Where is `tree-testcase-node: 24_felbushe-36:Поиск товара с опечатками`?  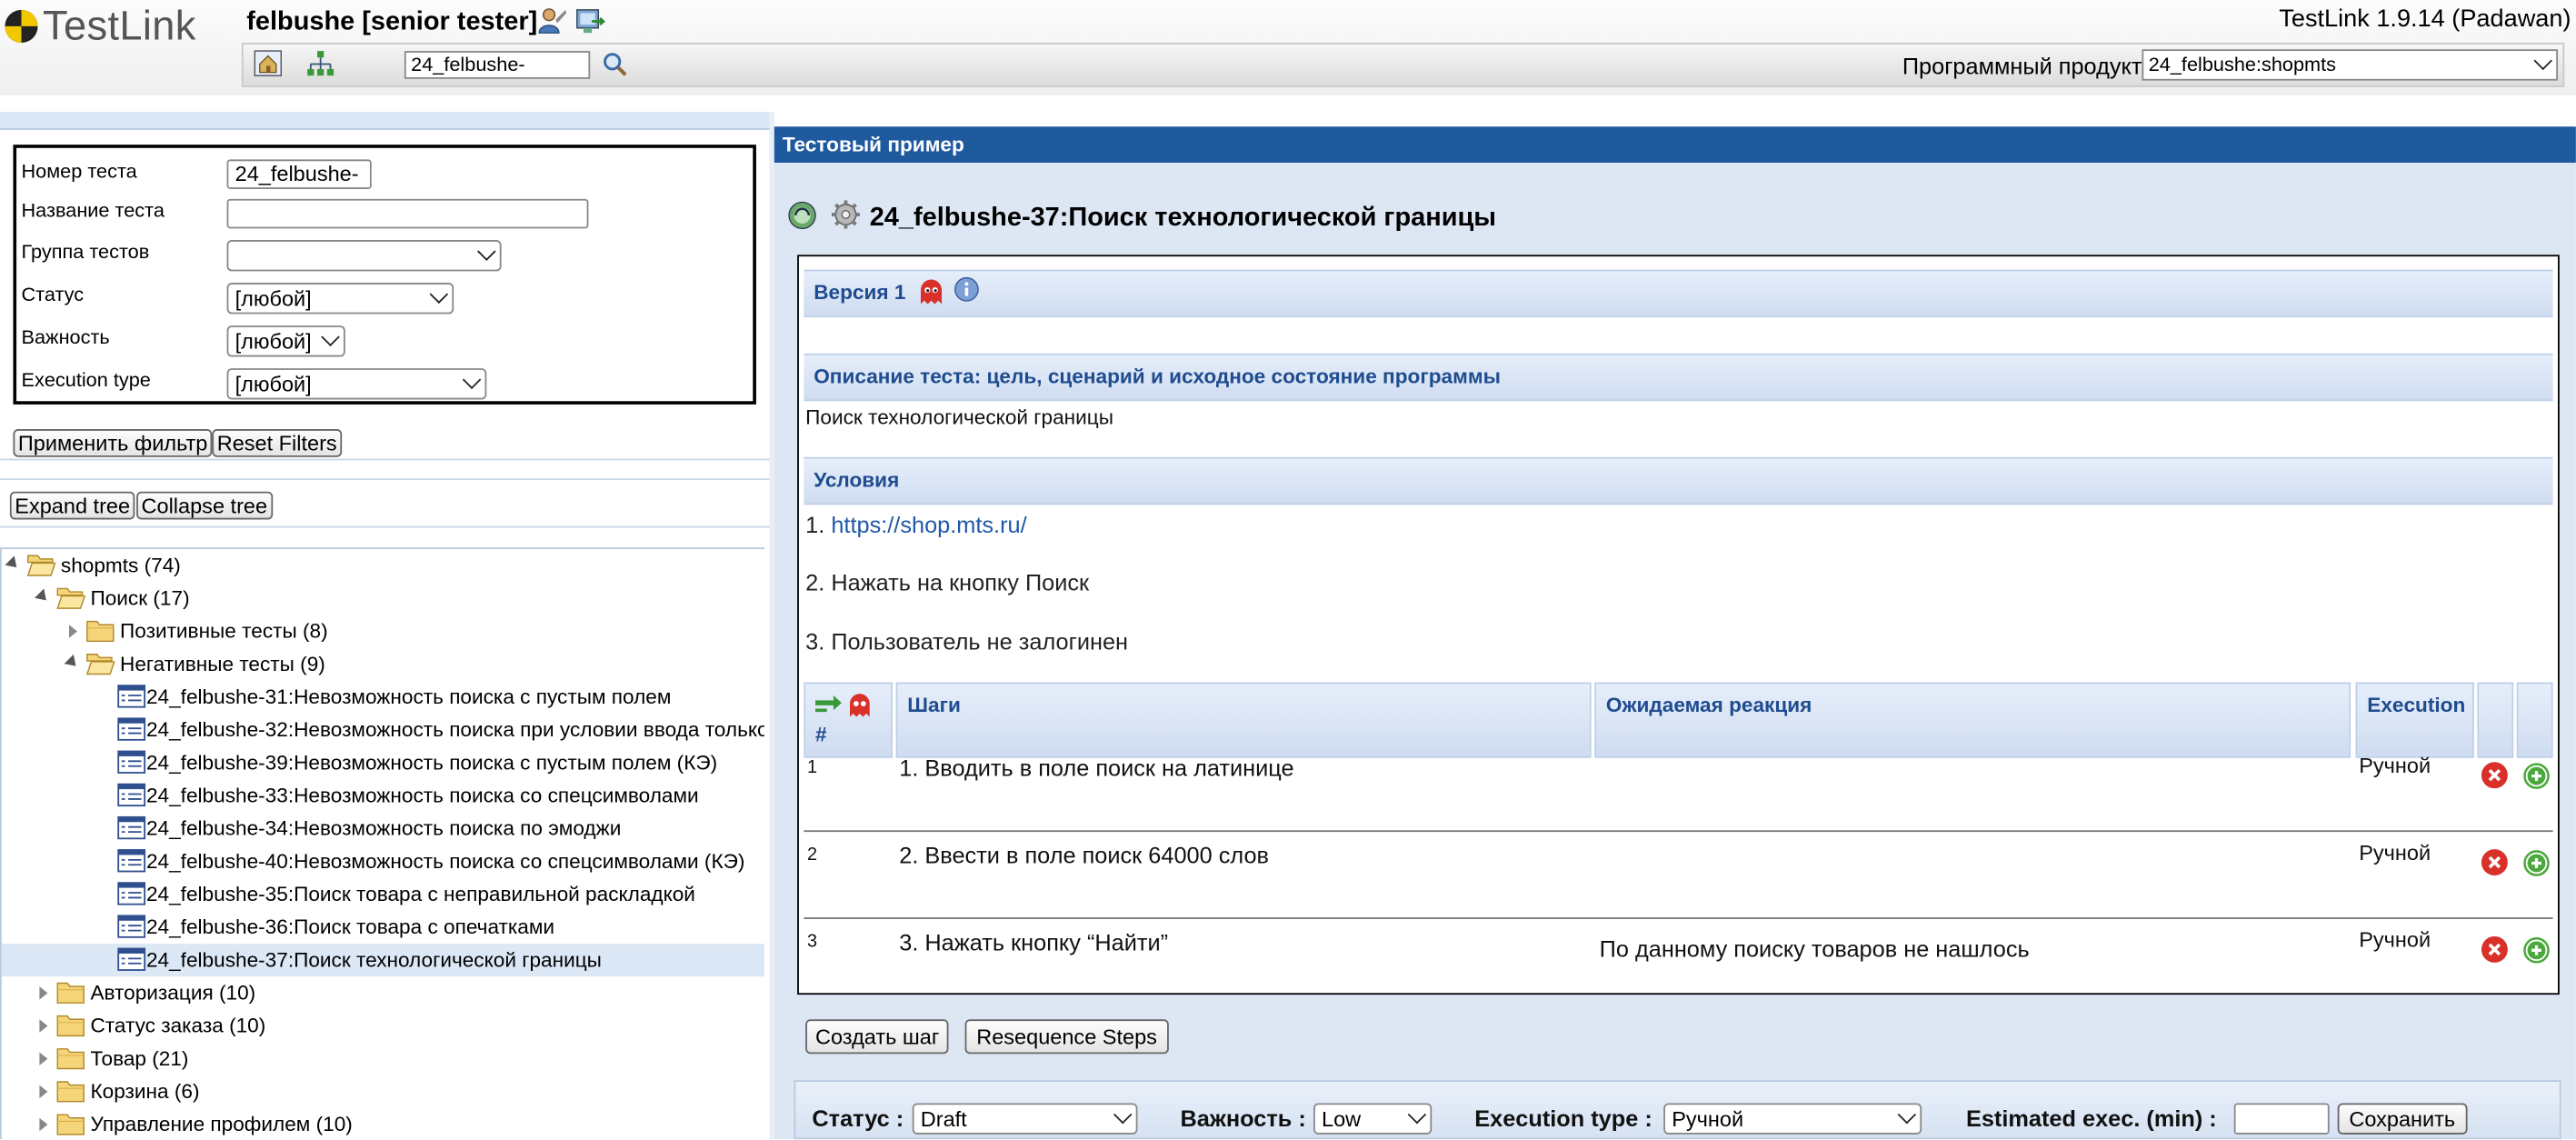 tree-testcase-node: 24_felbushe-36:Поиск товара с опечатками is located at coordinates (383, 928).